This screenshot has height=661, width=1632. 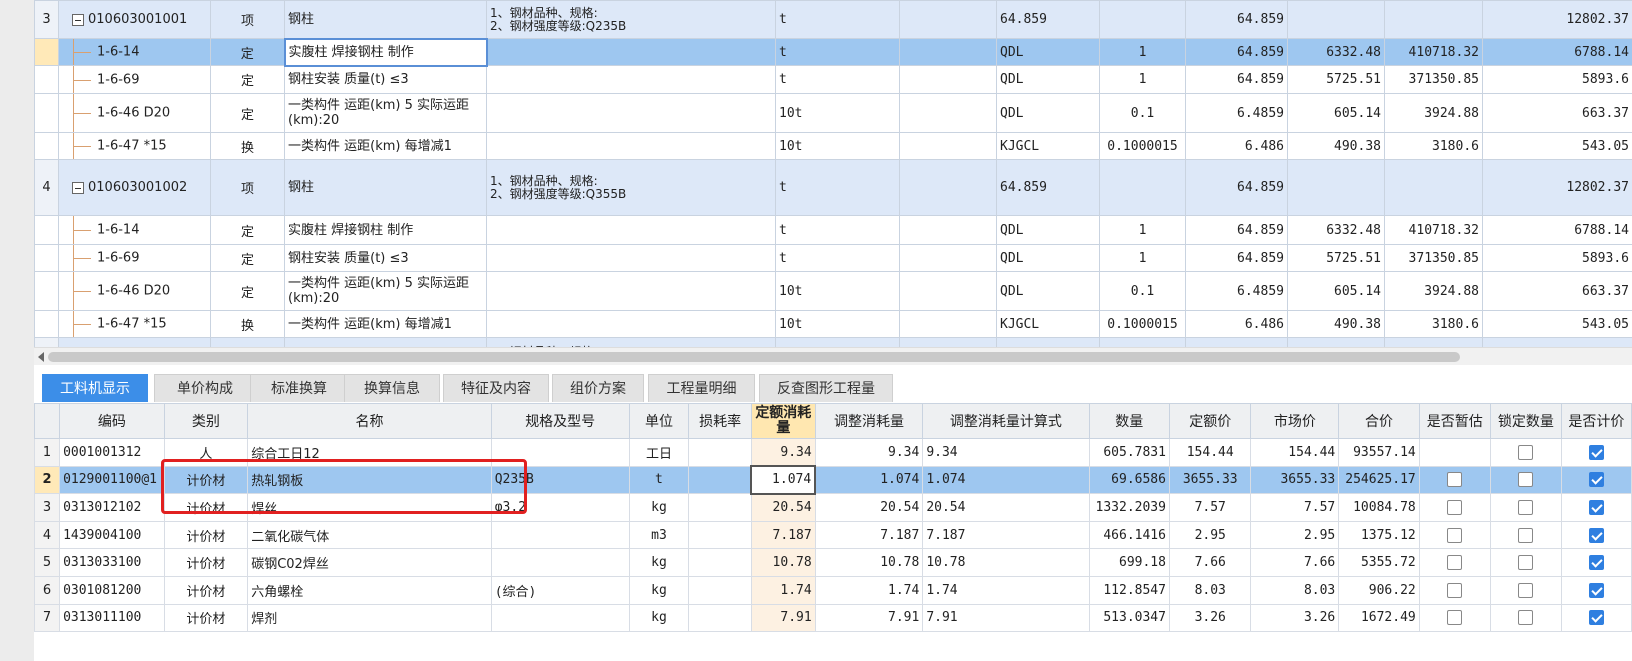 I want to click on spec-cell: φ3.2, so click(x=560, y=507).